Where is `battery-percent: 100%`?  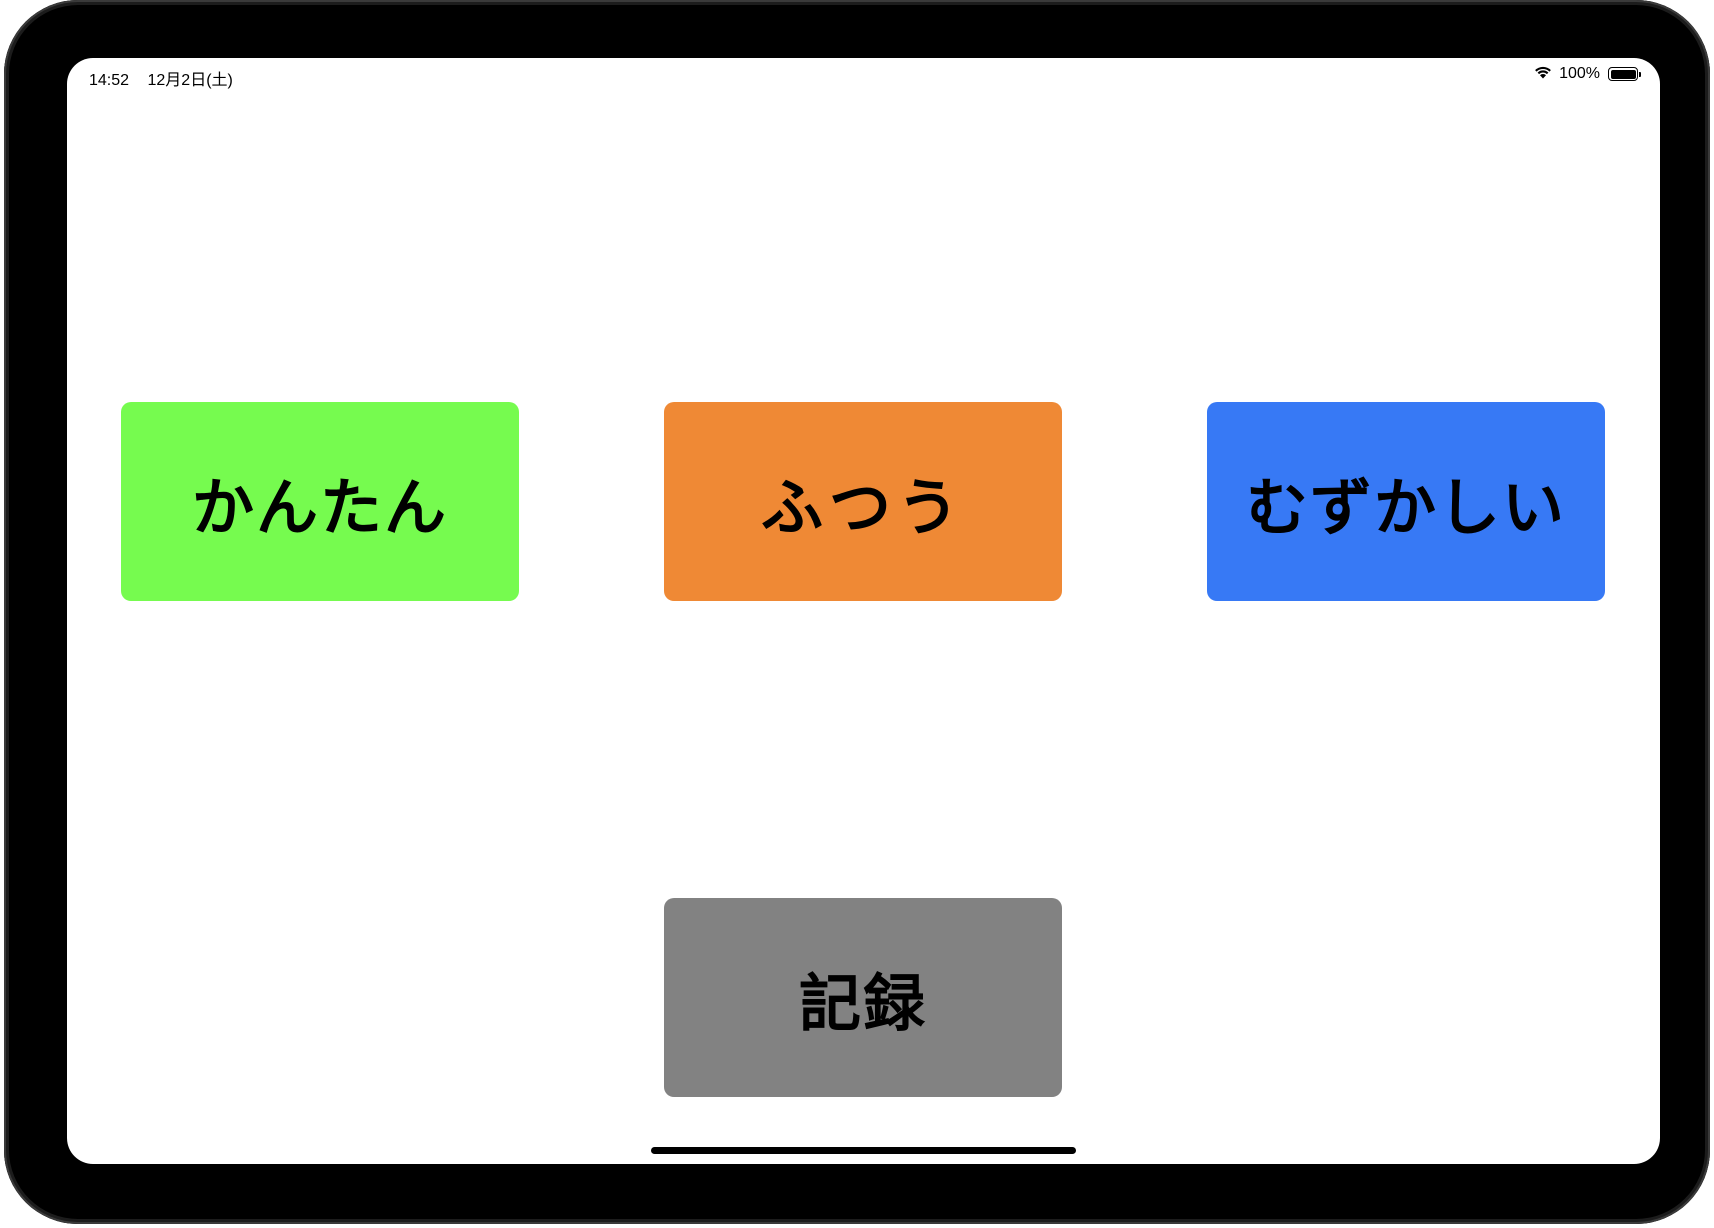
battery-percent: 100% is located at coordinates (1579, 73).